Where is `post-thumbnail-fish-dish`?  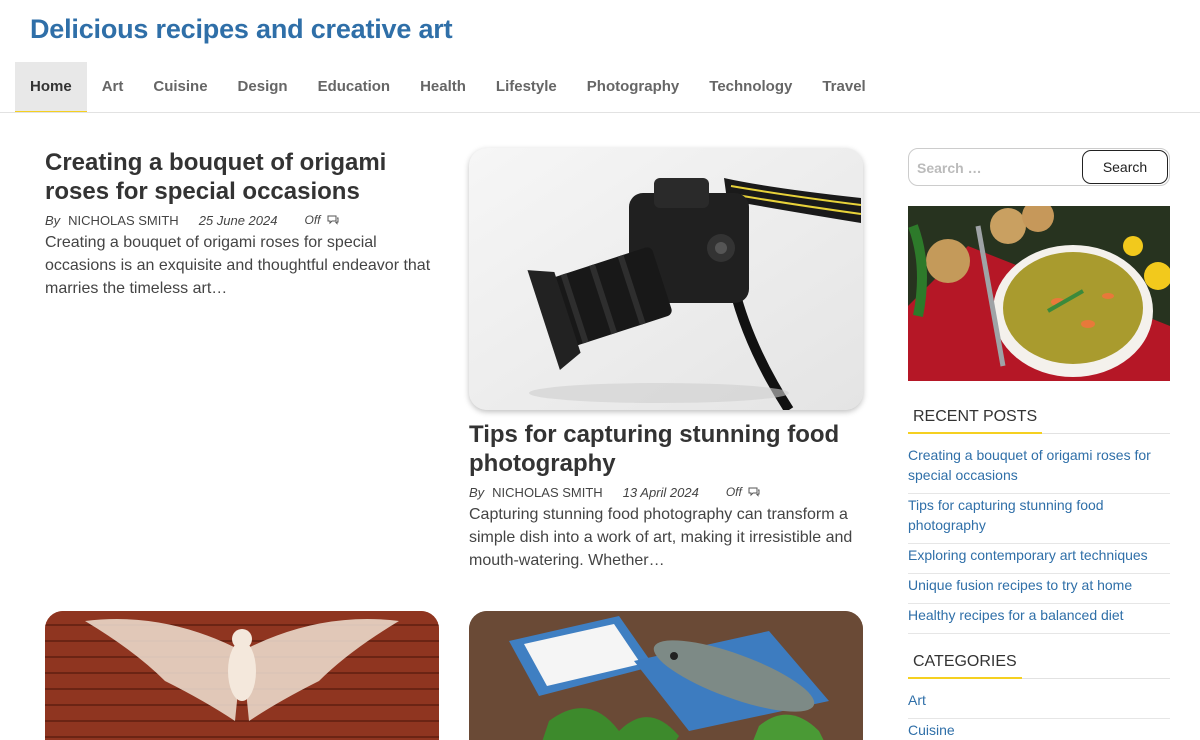 post-thumbnail-fish-dish is located at coordinates (666, 675).